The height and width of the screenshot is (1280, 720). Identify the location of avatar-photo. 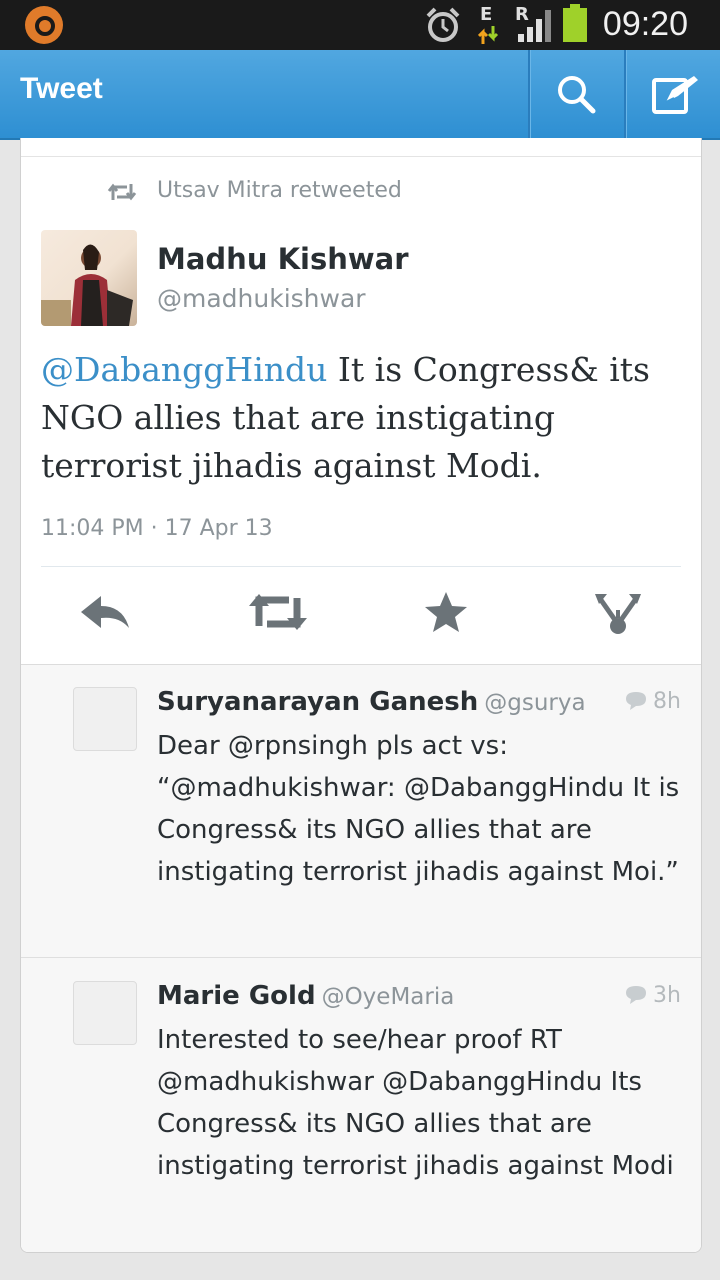
(87, 285).